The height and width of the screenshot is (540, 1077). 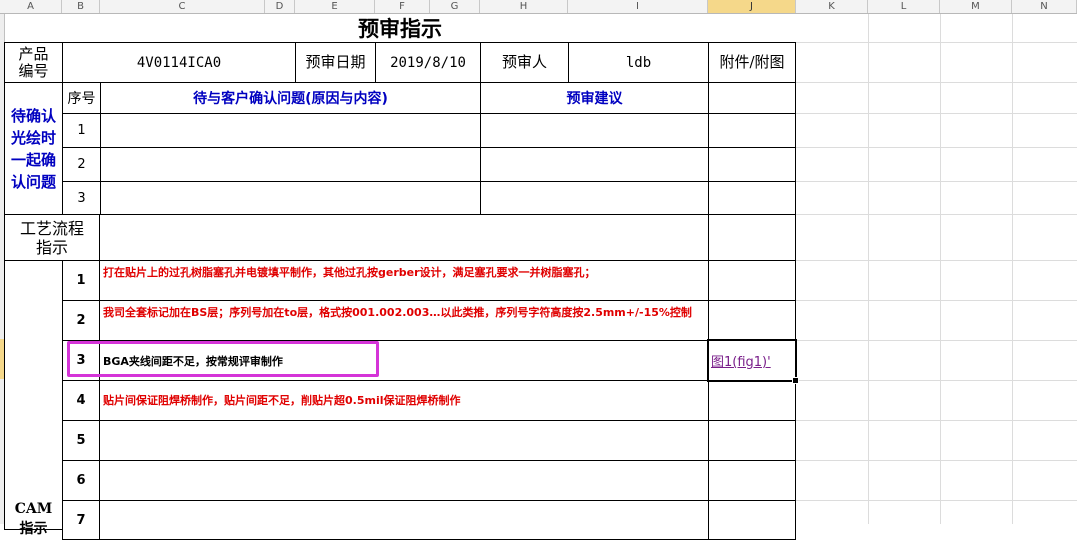 What do you see at coordinates (81, 280) in the screenshot?
I see `cam-row-number: 1` at bounding box center [81, 280].